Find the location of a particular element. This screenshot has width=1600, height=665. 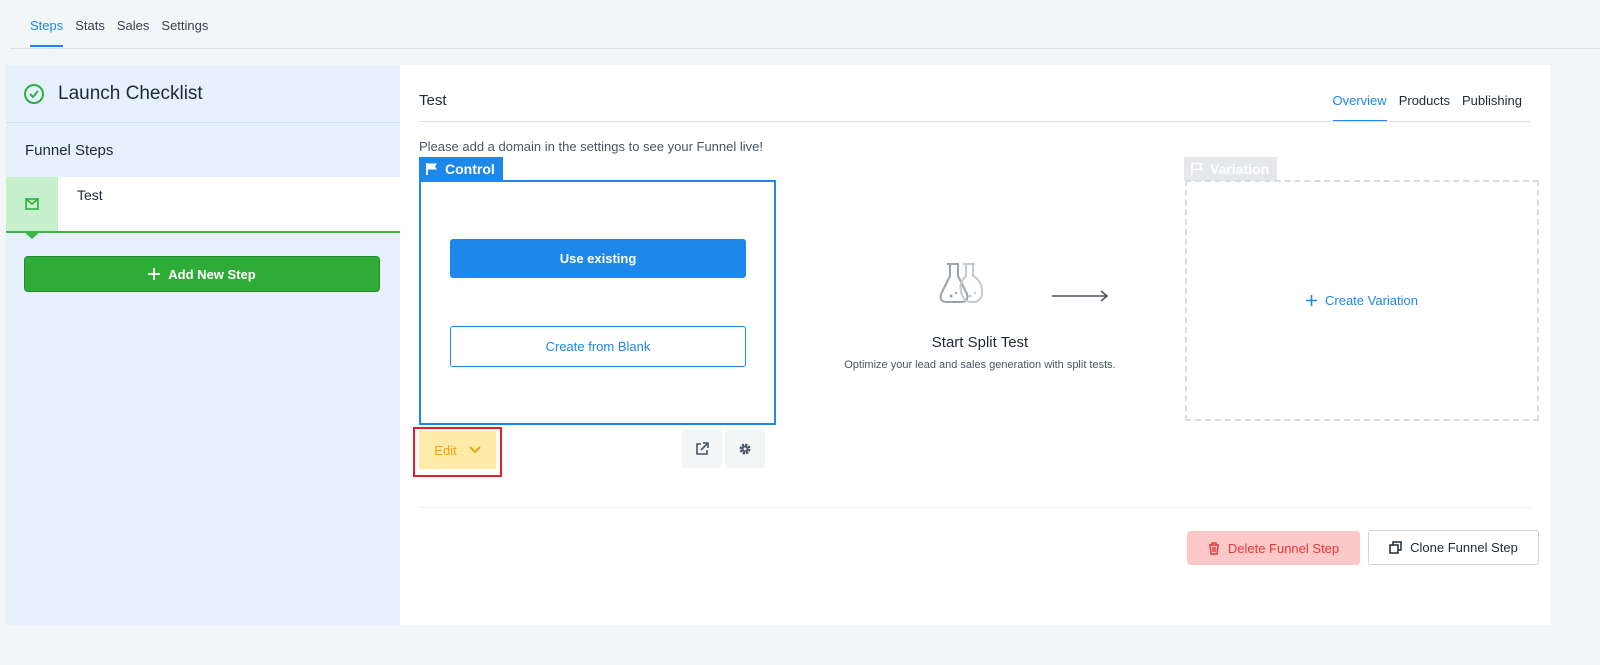

open-external-button is located at coordinates (702, 449).